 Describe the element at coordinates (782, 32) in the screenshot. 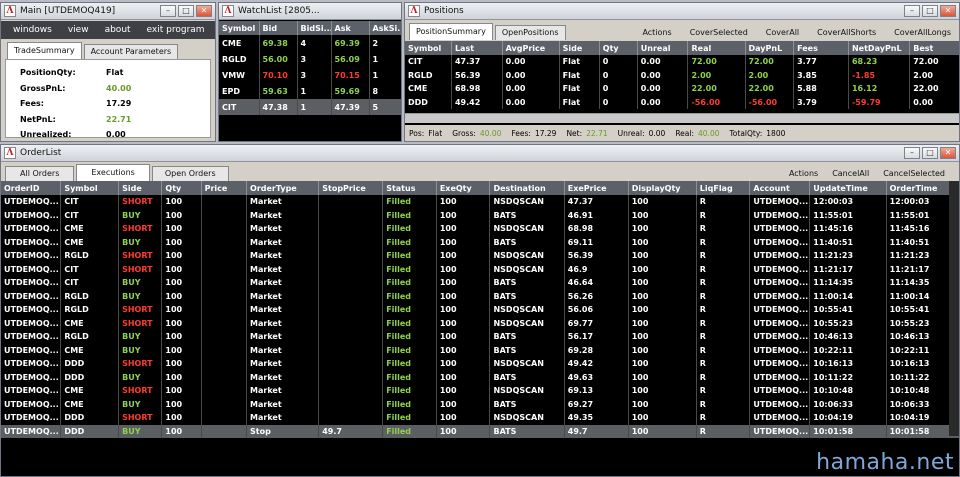

I see `coverall-button: CoverAll` at that location.